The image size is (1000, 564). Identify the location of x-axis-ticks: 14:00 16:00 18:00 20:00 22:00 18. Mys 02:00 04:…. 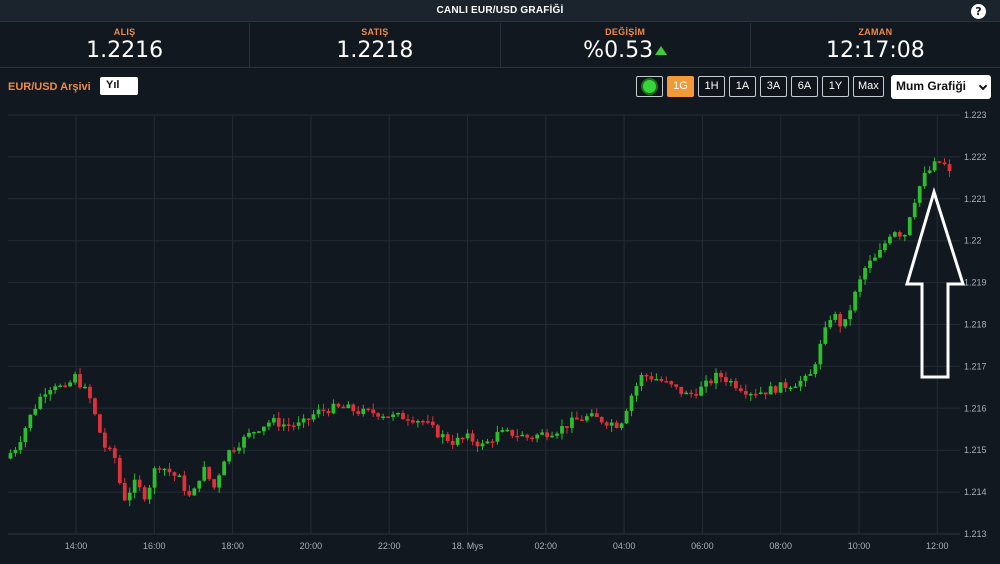
(507, 546).